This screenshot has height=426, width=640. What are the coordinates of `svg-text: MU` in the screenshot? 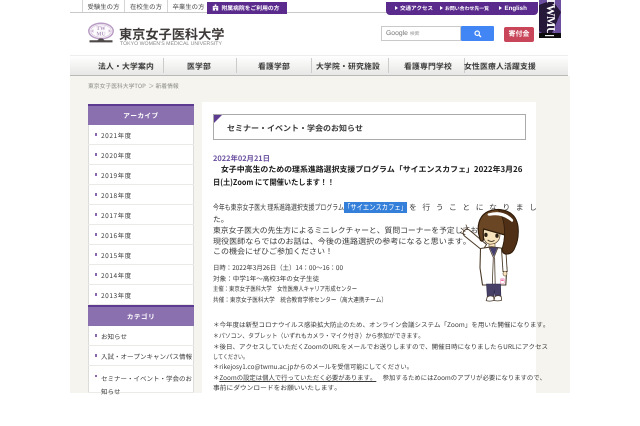 It's located at (100, 35).